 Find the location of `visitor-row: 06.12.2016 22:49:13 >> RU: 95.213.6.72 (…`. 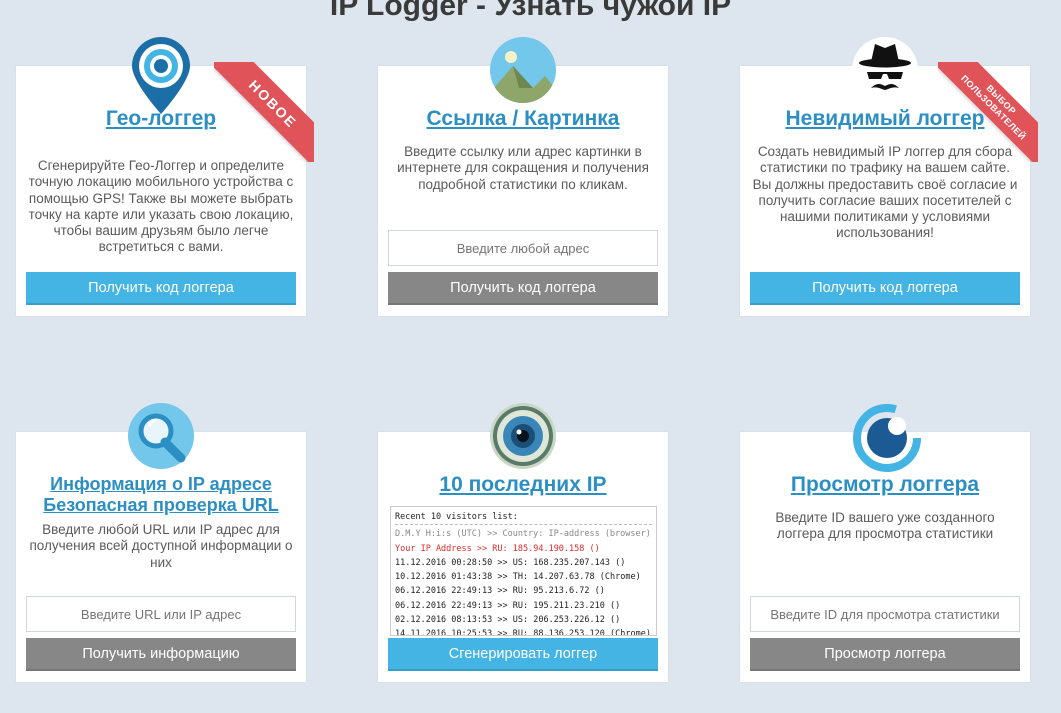

visitor-row: 06.12.2016 22:49:13 >> RU: 95.213.6.72 (… is located at coordinates (500, 591).